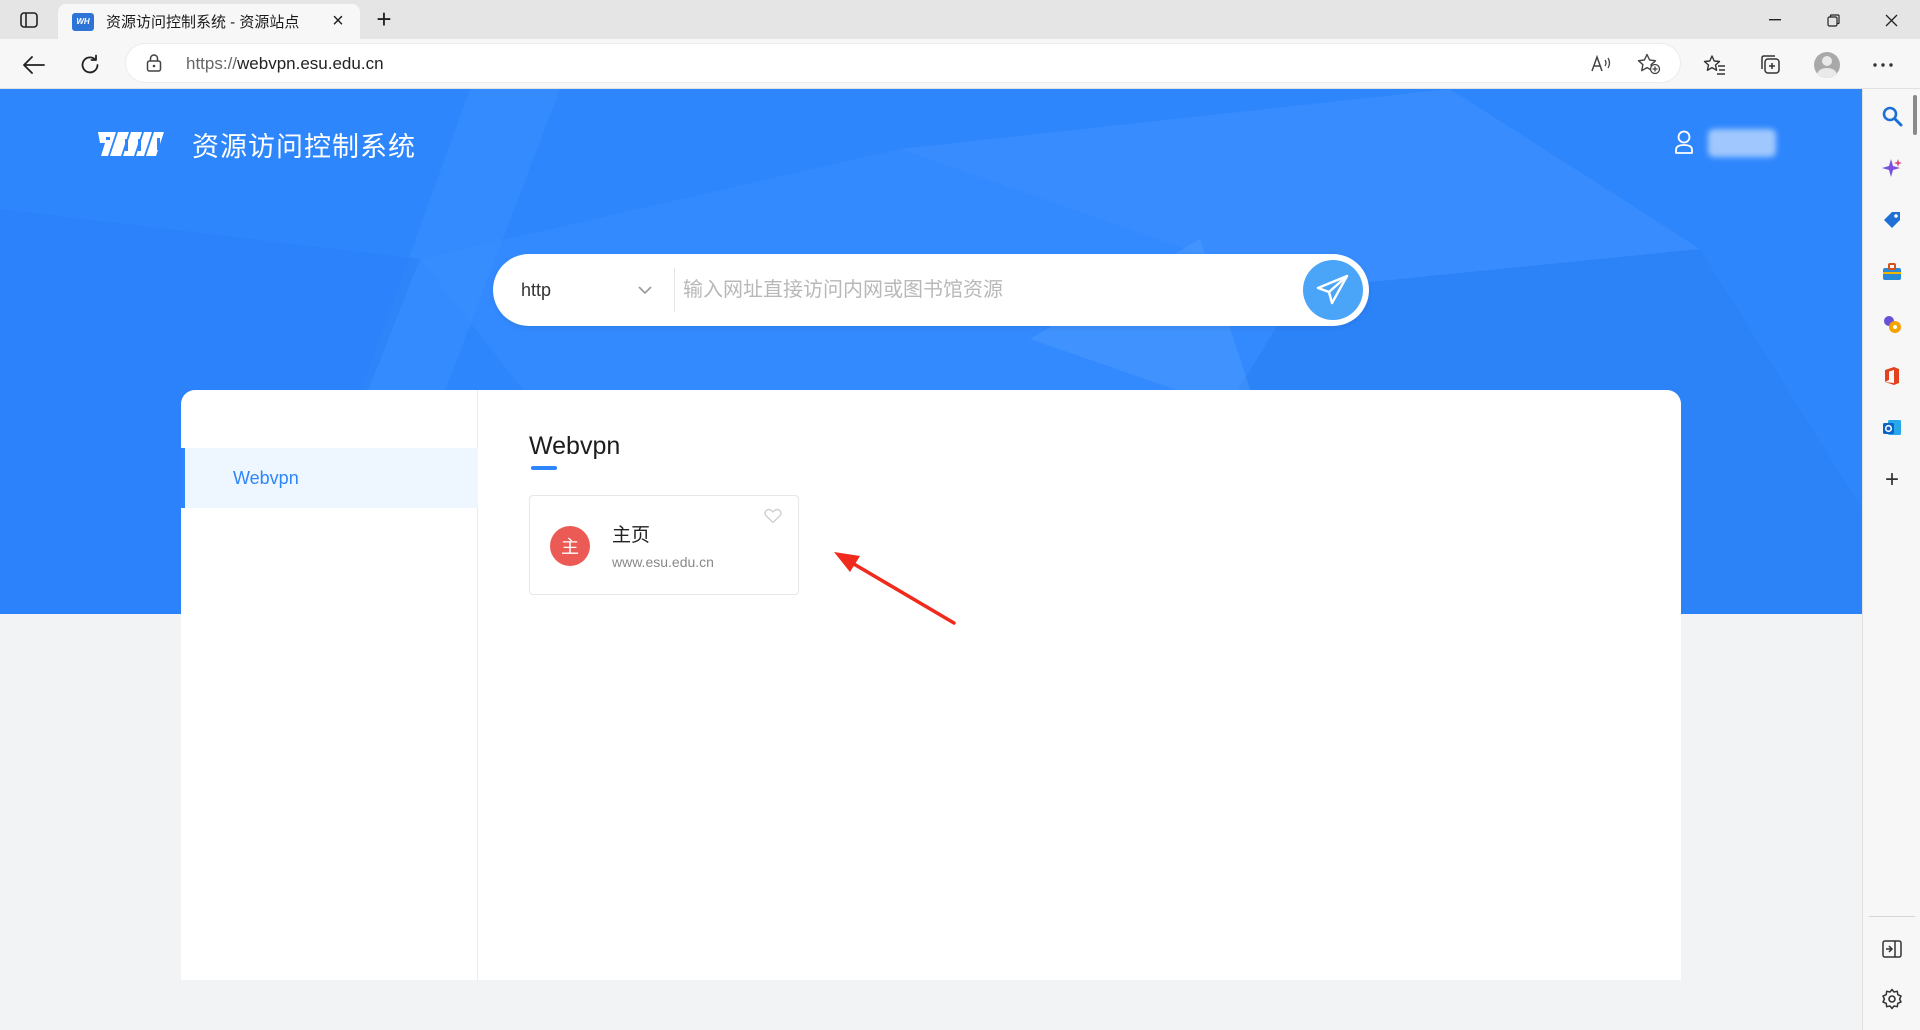  Describe the element at coordinates (203, 22) in the screenshot. I see `tab-title: 资源访问控制系统 - 资源站点` at that location.